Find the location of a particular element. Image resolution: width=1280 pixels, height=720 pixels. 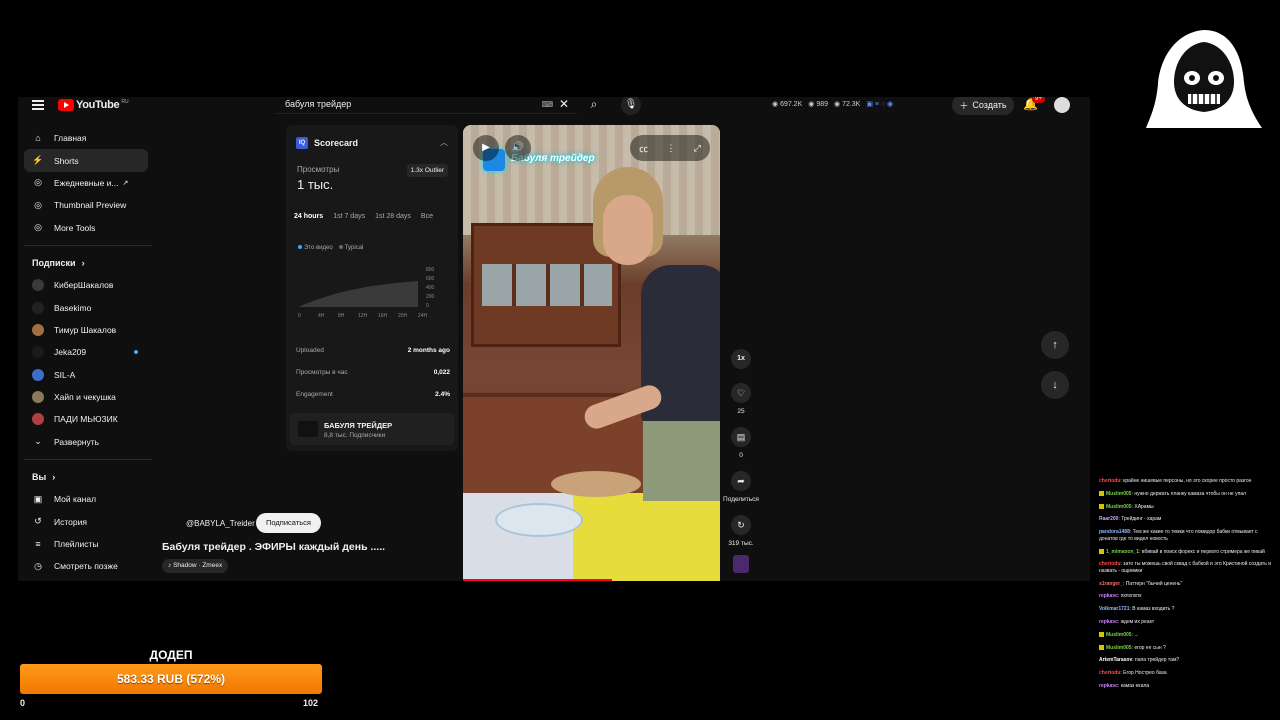

chat-username: s1ranger_ is located at coordinates (1111, 584).